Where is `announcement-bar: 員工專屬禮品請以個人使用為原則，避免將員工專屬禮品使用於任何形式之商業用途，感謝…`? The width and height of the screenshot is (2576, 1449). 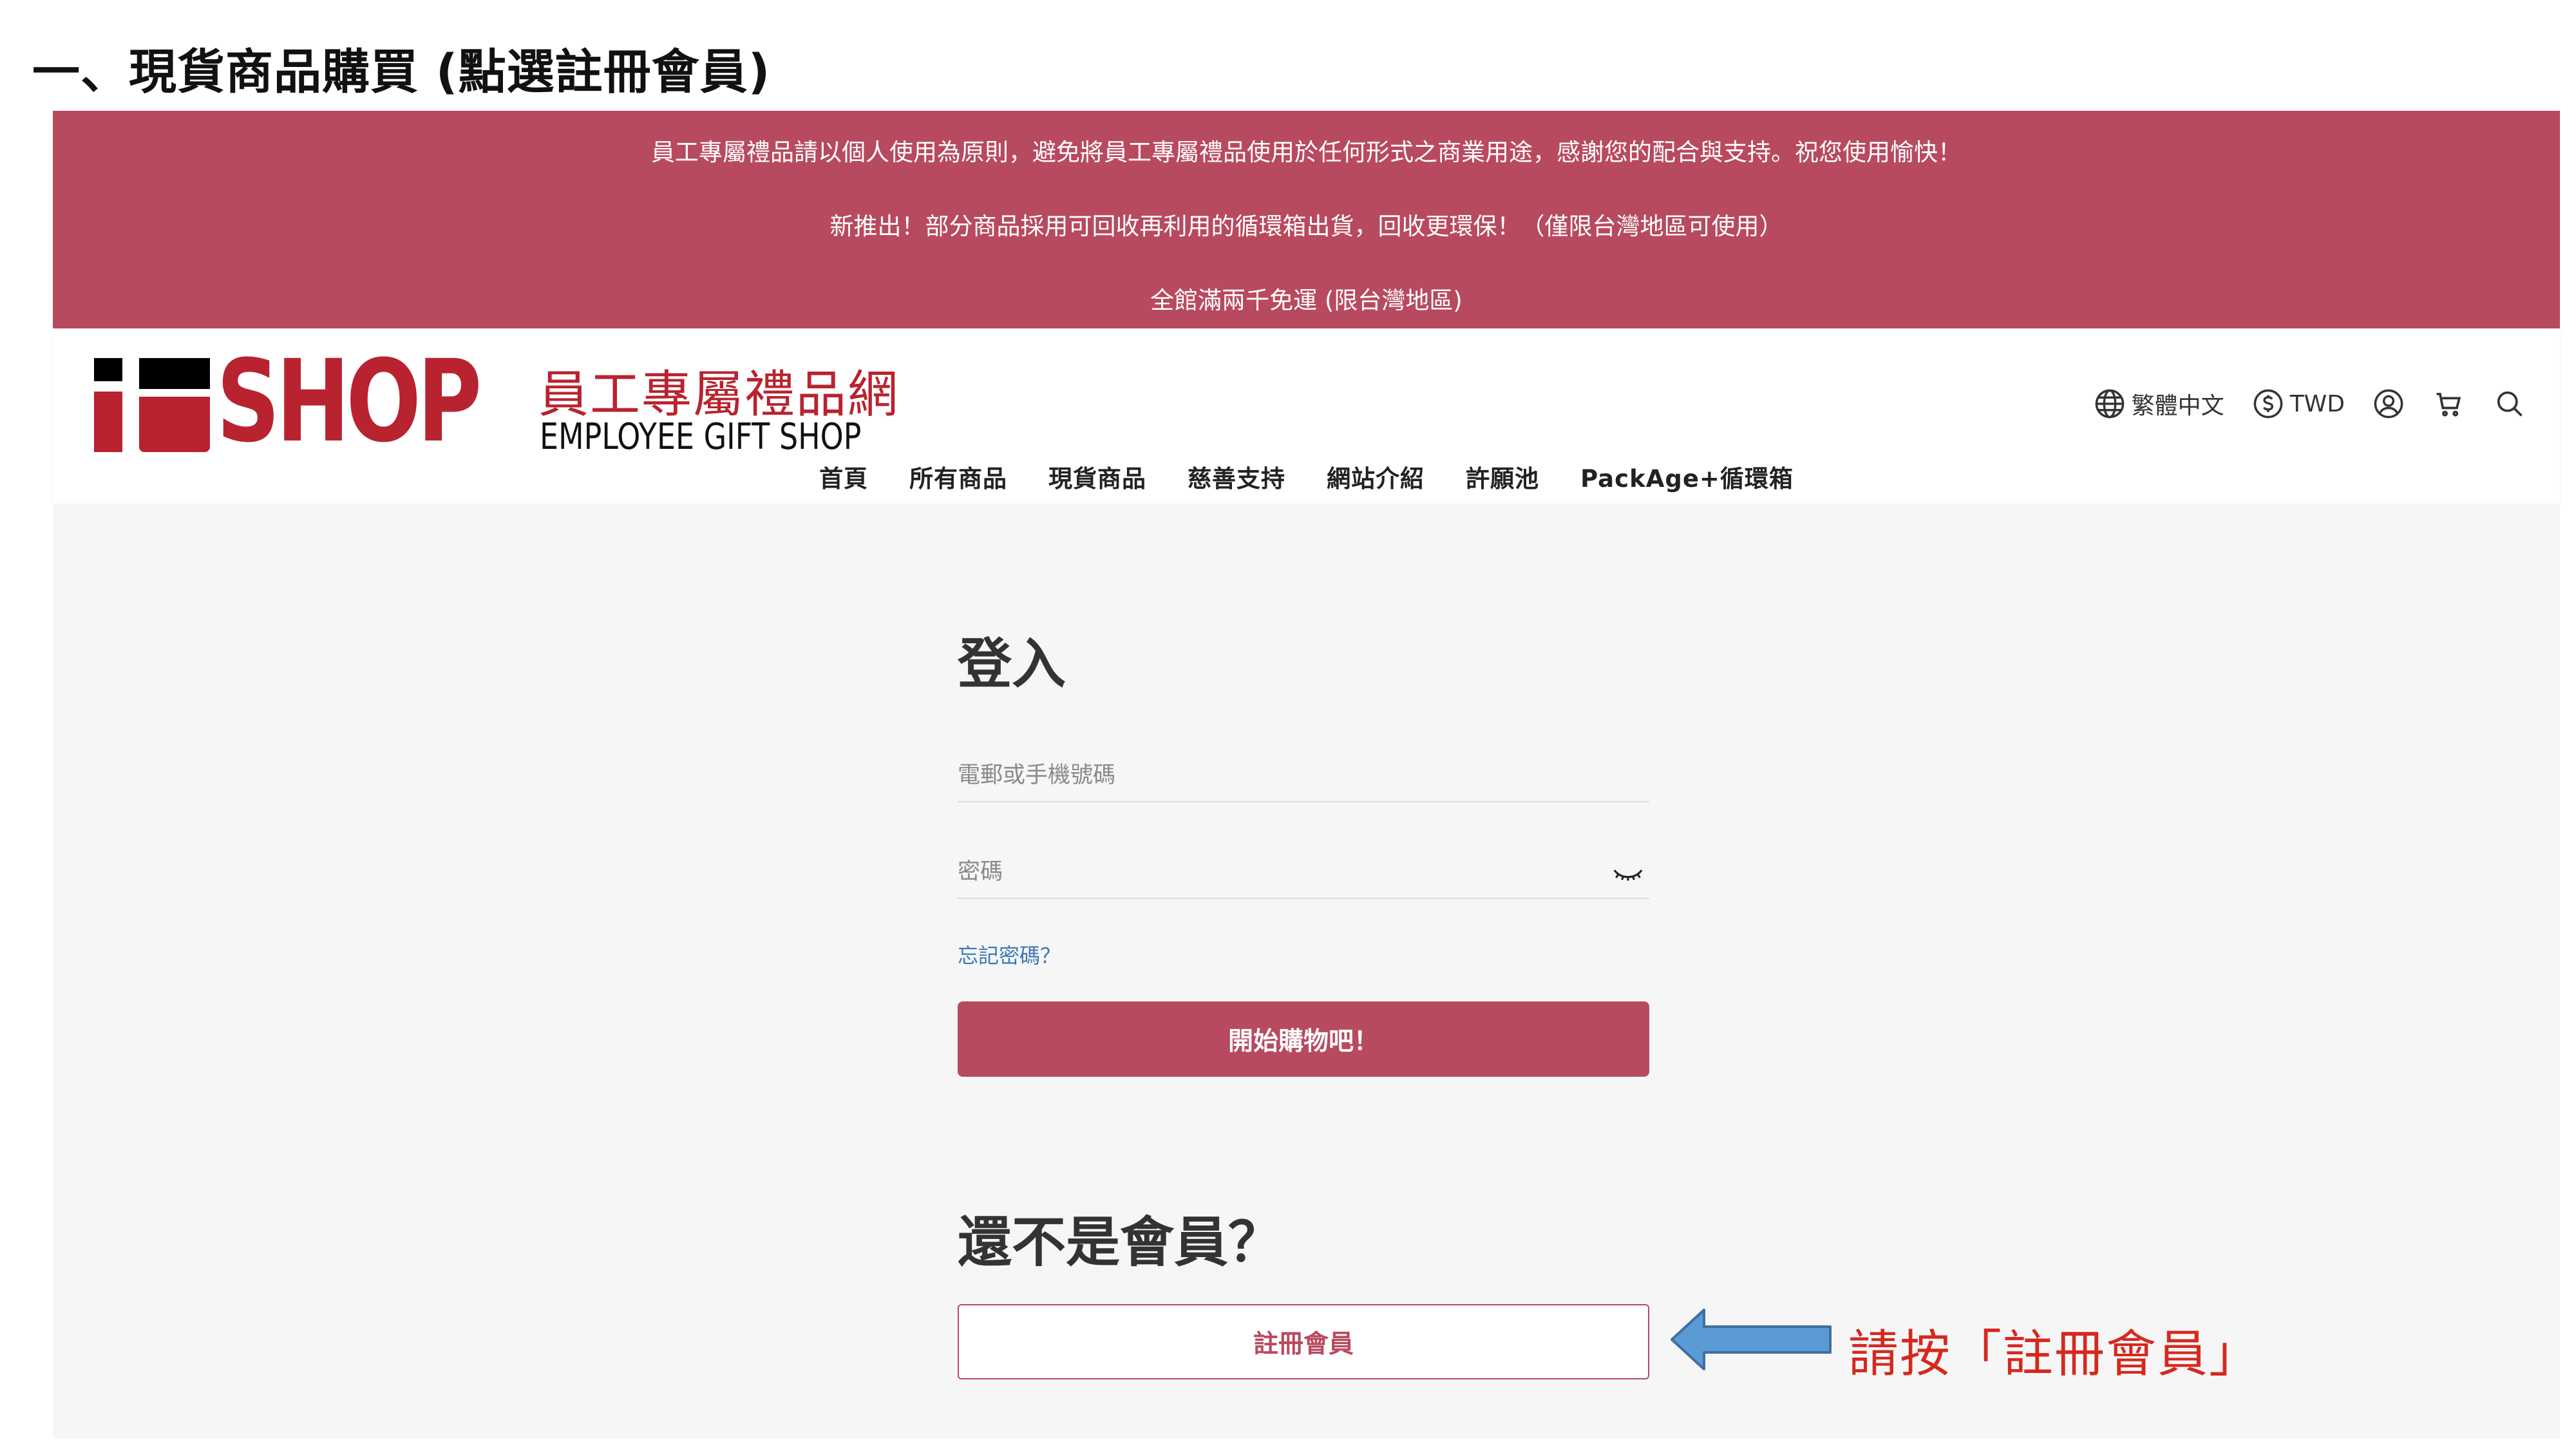
announcement-bar: 員工專屬禮品請以個人使用為原則，避免將員工專屬禮品使用於任何形式之商業用途，感謝… is located at coordinates (1306, 219).